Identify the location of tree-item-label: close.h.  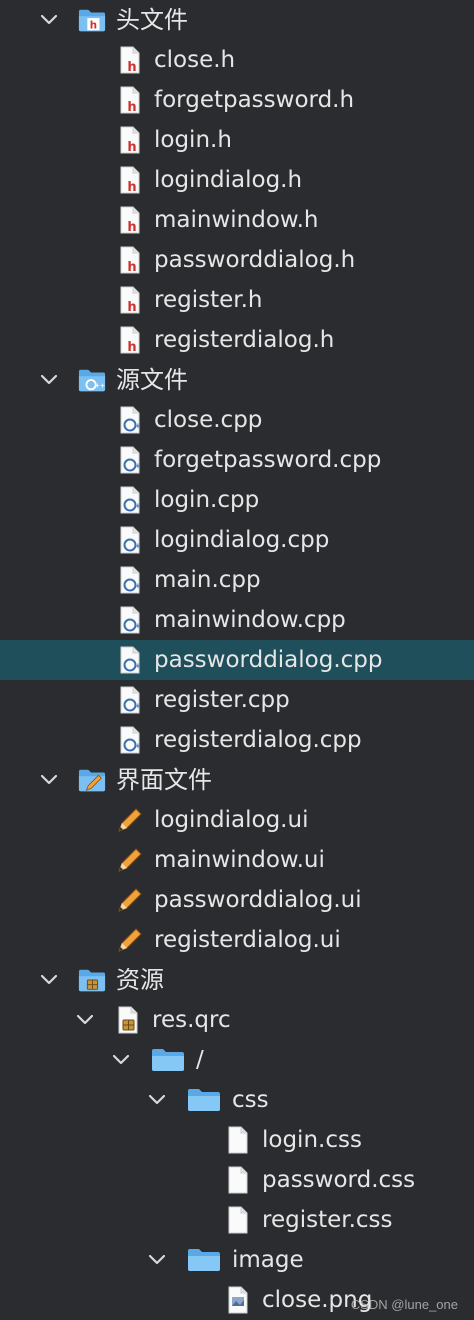
(195, 60).